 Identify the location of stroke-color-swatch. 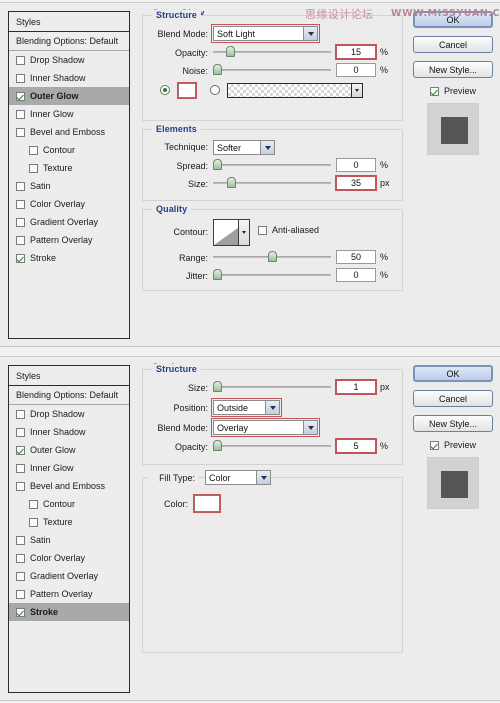
(207, 503).